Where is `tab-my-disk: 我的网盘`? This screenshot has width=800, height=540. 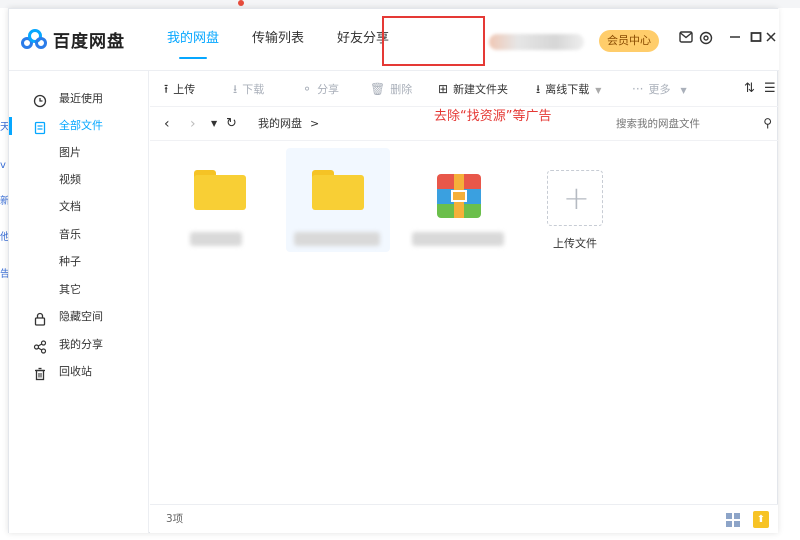 tab-my-disk: 我的网盘 is located at coordinates (193, 40).